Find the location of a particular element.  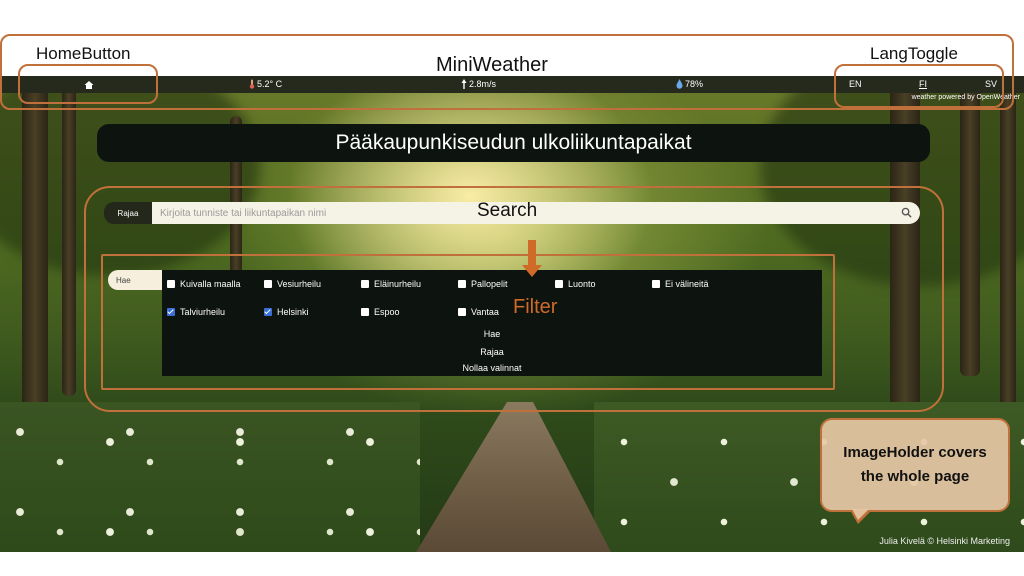

flower-bushes-left is located at coordinates (210, 477).